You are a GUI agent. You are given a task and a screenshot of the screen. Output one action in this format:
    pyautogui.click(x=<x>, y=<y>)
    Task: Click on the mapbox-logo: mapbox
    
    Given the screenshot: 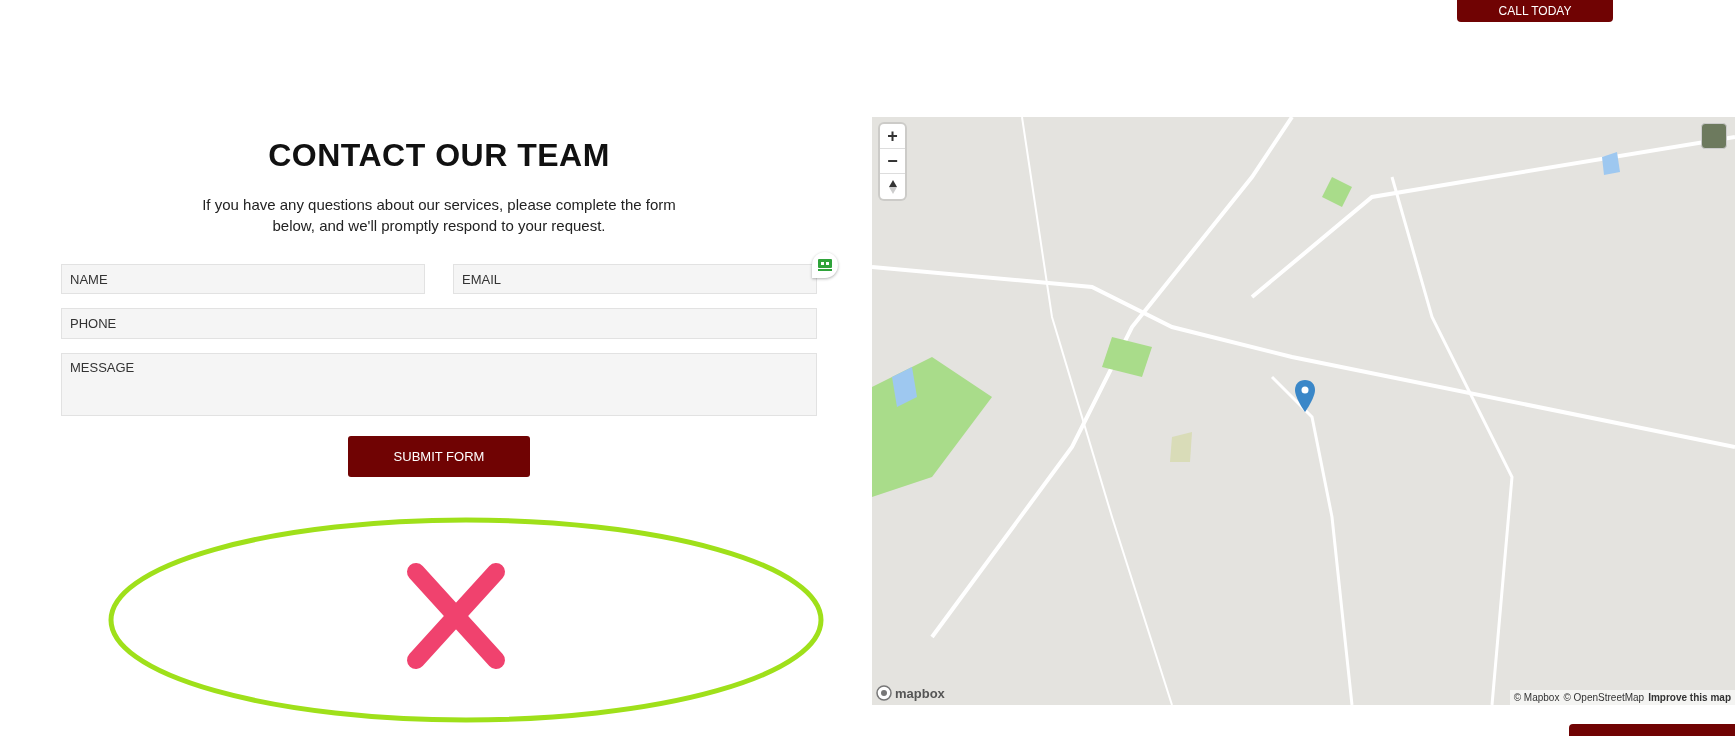 What is the action you would take?
    pyautogui.click(x=910, y=693)
    